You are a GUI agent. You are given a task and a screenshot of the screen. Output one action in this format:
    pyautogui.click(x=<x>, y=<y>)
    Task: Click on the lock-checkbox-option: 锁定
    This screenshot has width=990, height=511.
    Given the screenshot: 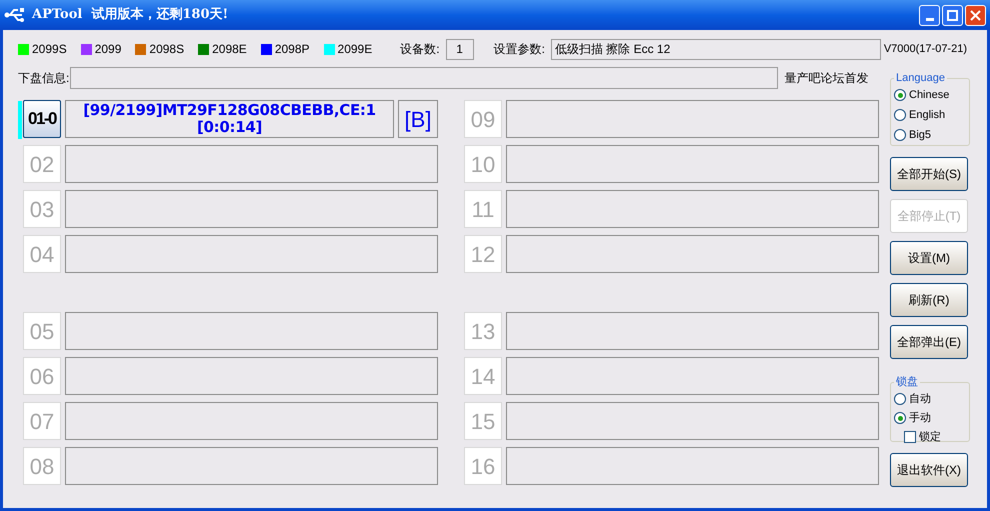 What is the action you would take?
    pyautogui.click(x=930, y=436)
    